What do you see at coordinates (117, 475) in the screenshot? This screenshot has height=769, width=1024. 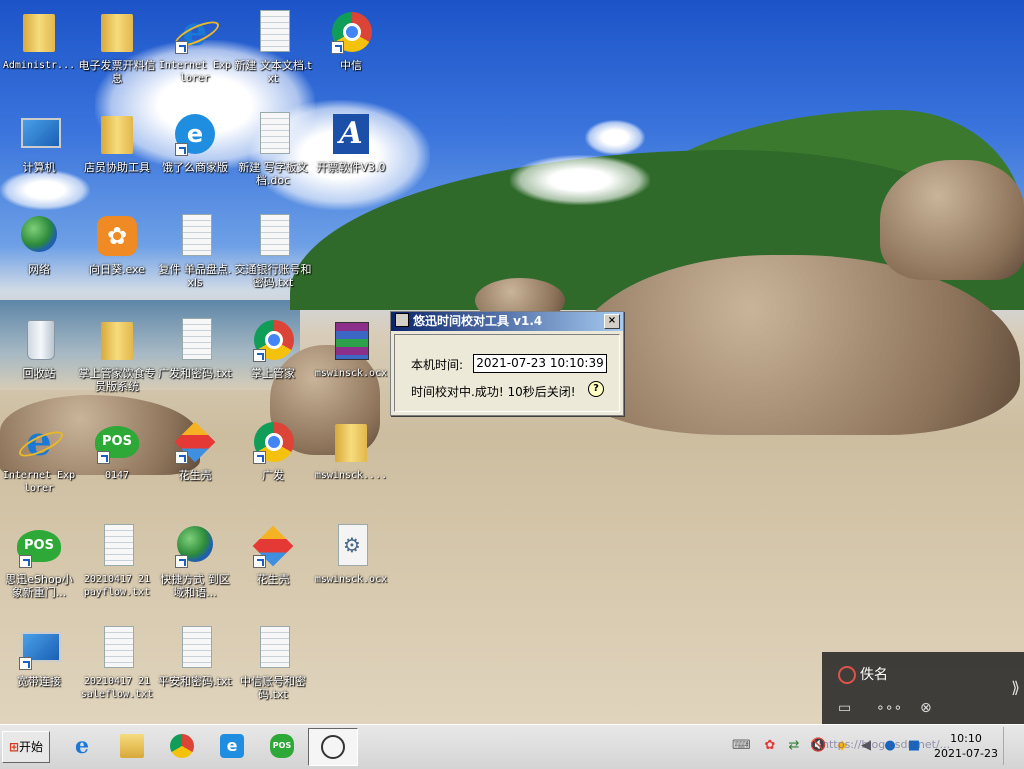 I see `desktop-icon-label: 0147` at bounding box center [117, 475].